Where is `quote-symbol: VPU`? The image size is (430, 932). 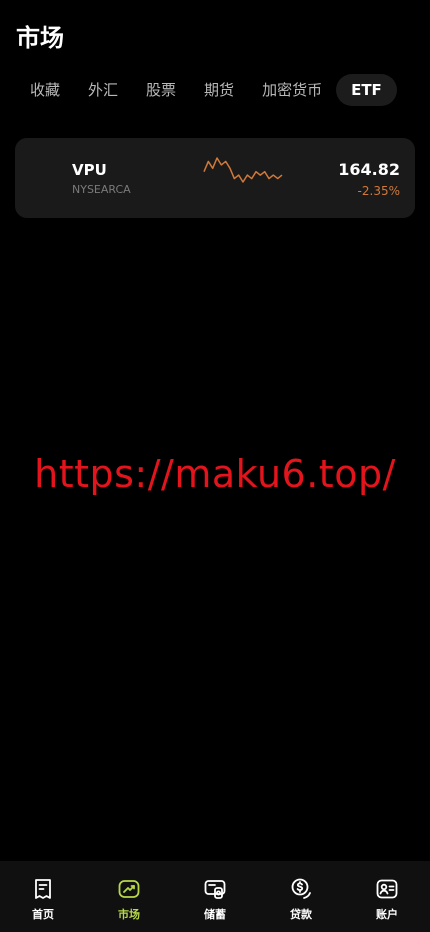
quote-symbol: VPU is located at coordinates (89, 170).